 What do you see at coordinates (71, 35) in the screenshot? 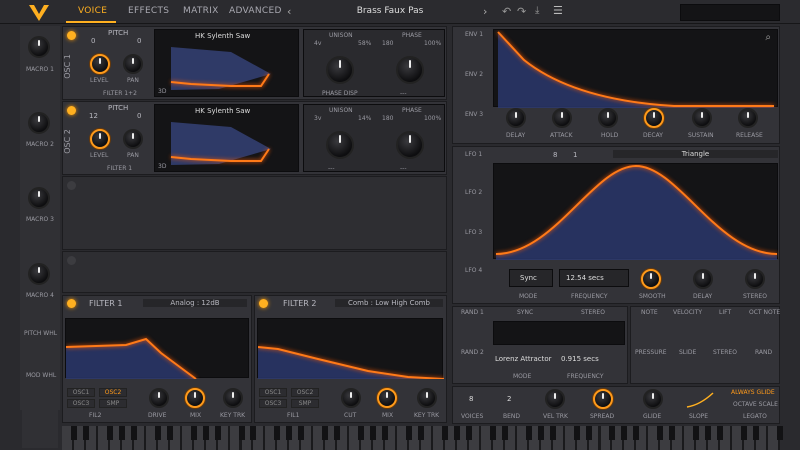
I see `osc-1-enable-toggle` at bounding box center [71, 35].